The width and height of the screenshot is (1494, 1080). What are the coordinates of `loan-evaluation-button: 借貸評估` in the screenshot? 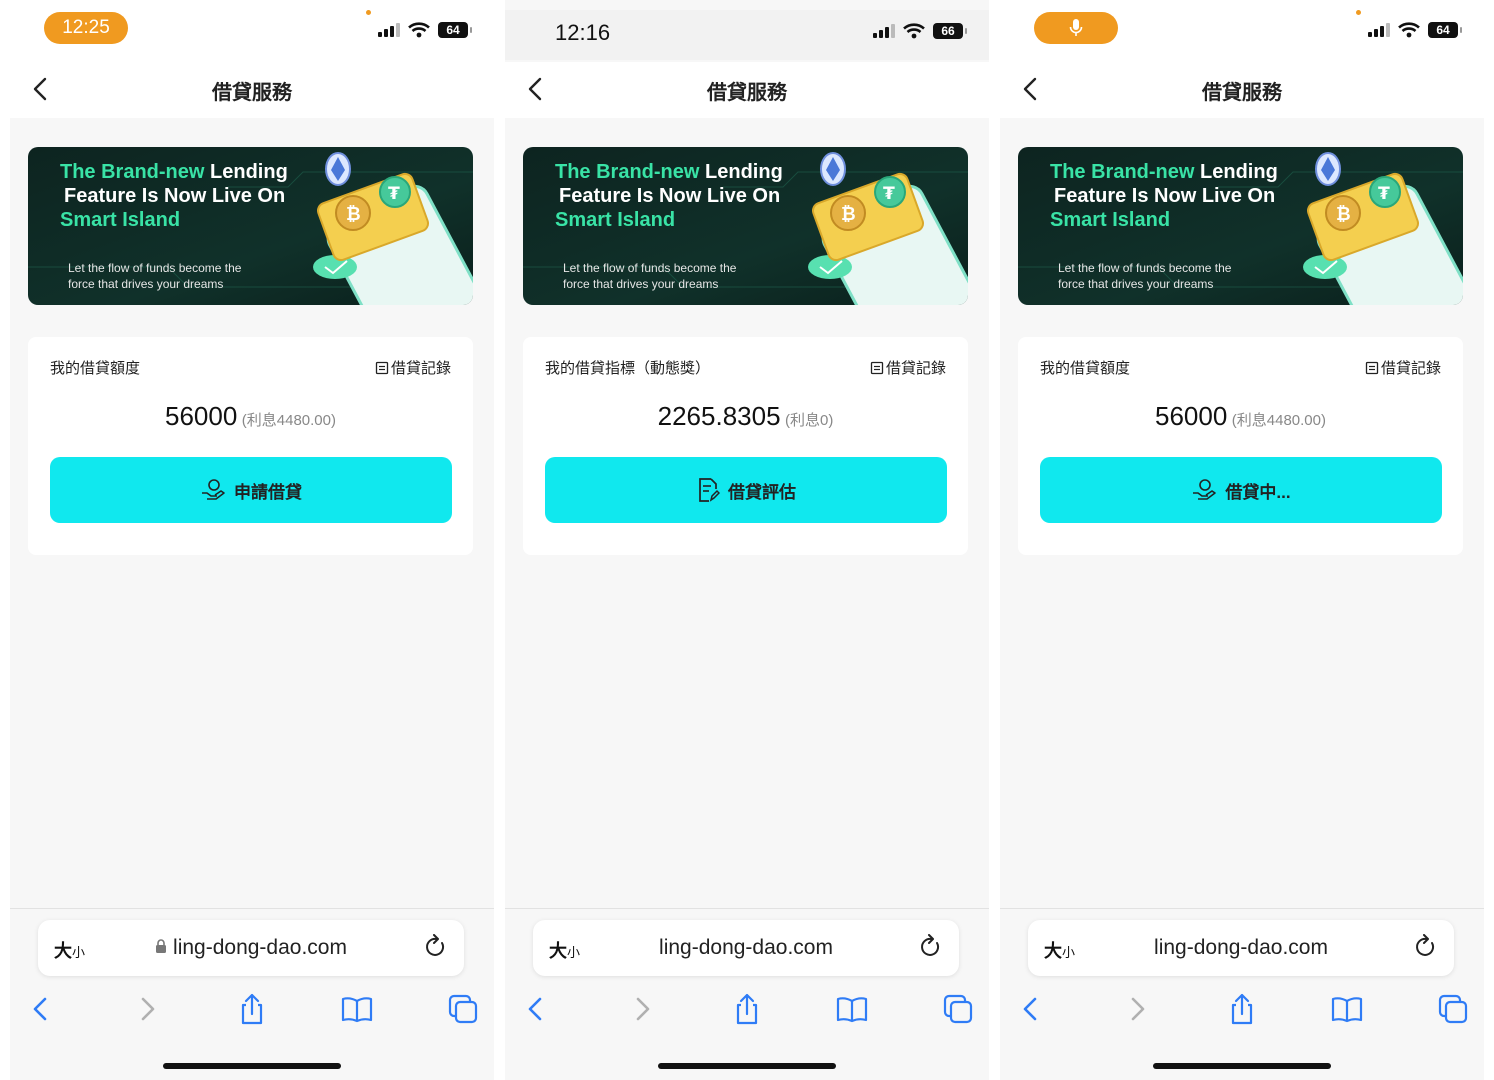 It's located at (746, 490).